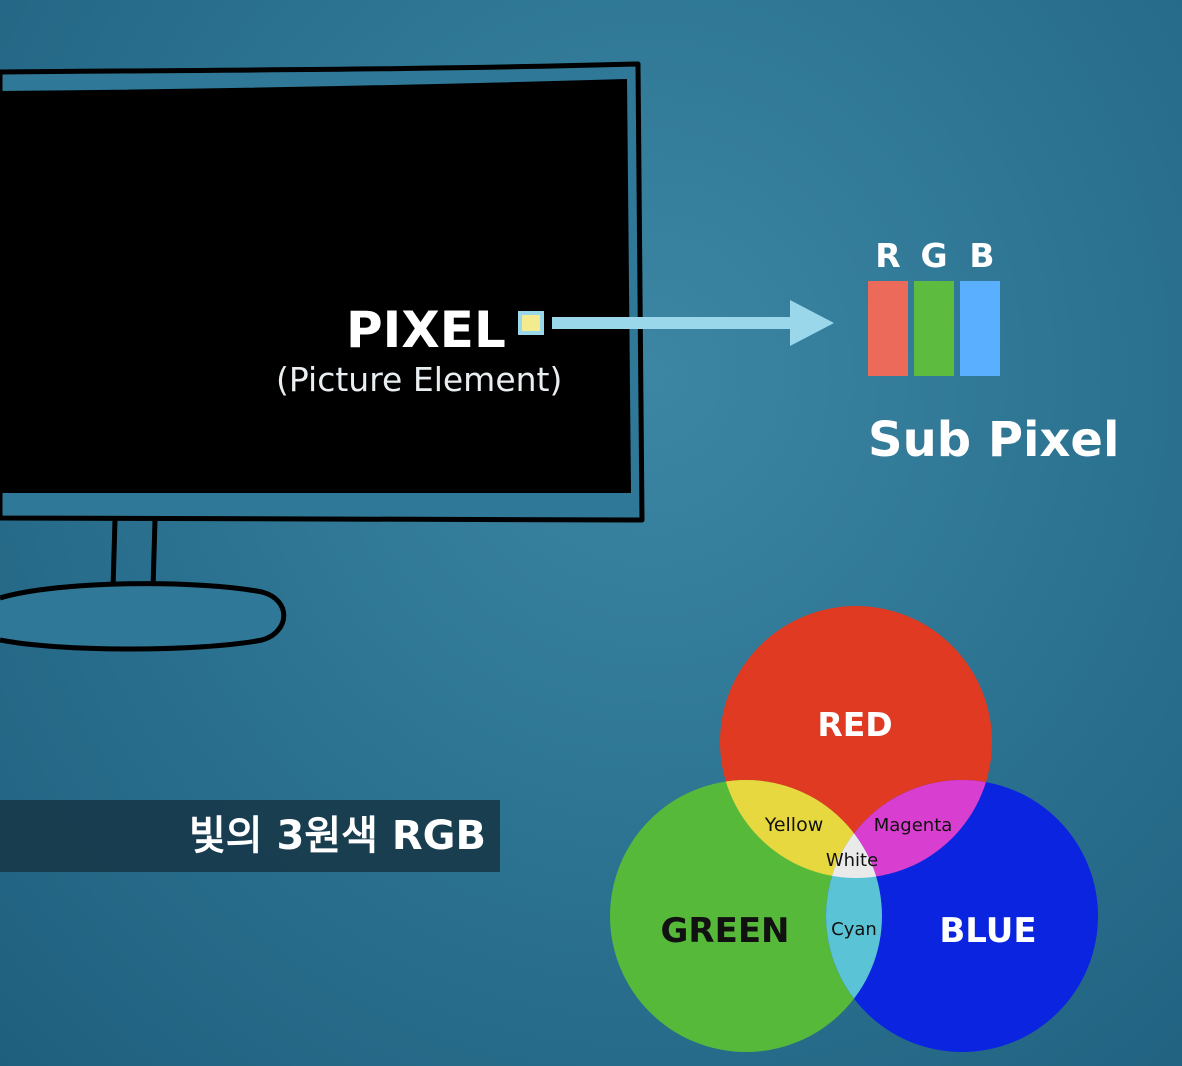  Describe the element at coordinates (134, 554) in the screenshot. I see `monitor-stand-neck` at that location.